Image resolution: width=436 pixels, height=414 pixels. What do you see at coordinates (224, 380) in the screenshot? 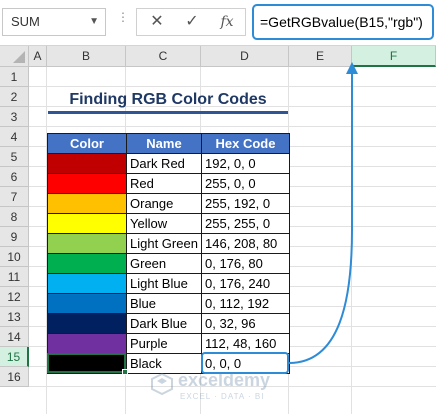
I see `watermark-name: exceldemy` at bounding box center [224, 380].